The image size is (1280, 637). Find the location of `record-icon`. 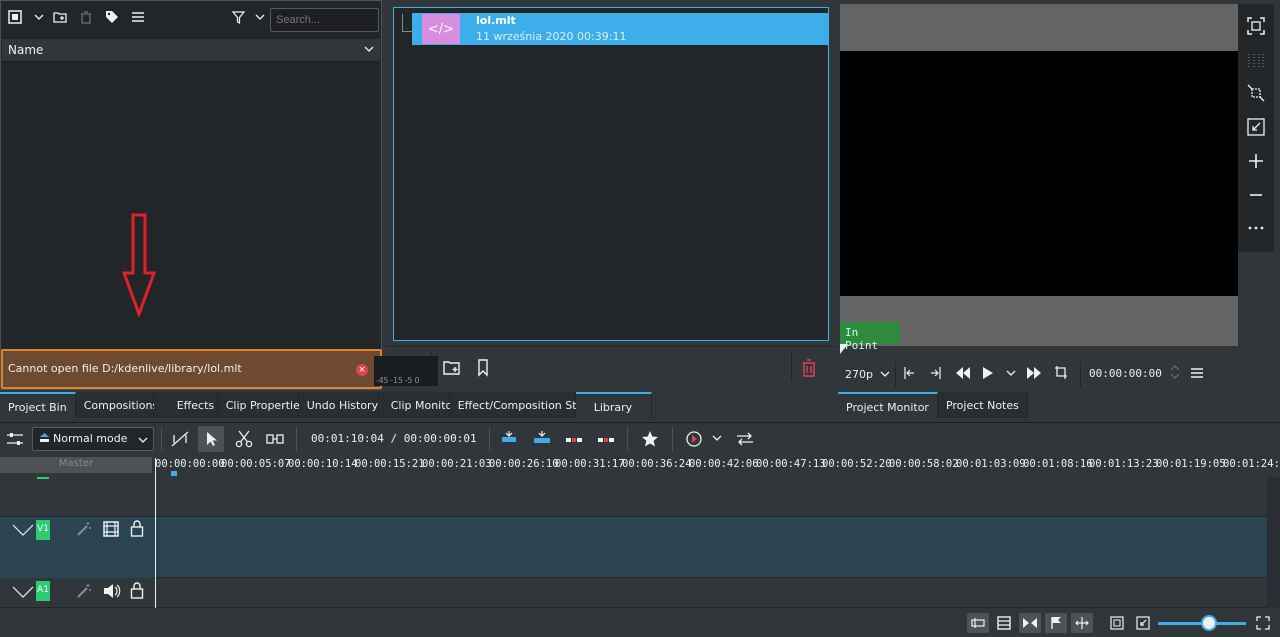

record-icon is located at coordinates (694, 439).